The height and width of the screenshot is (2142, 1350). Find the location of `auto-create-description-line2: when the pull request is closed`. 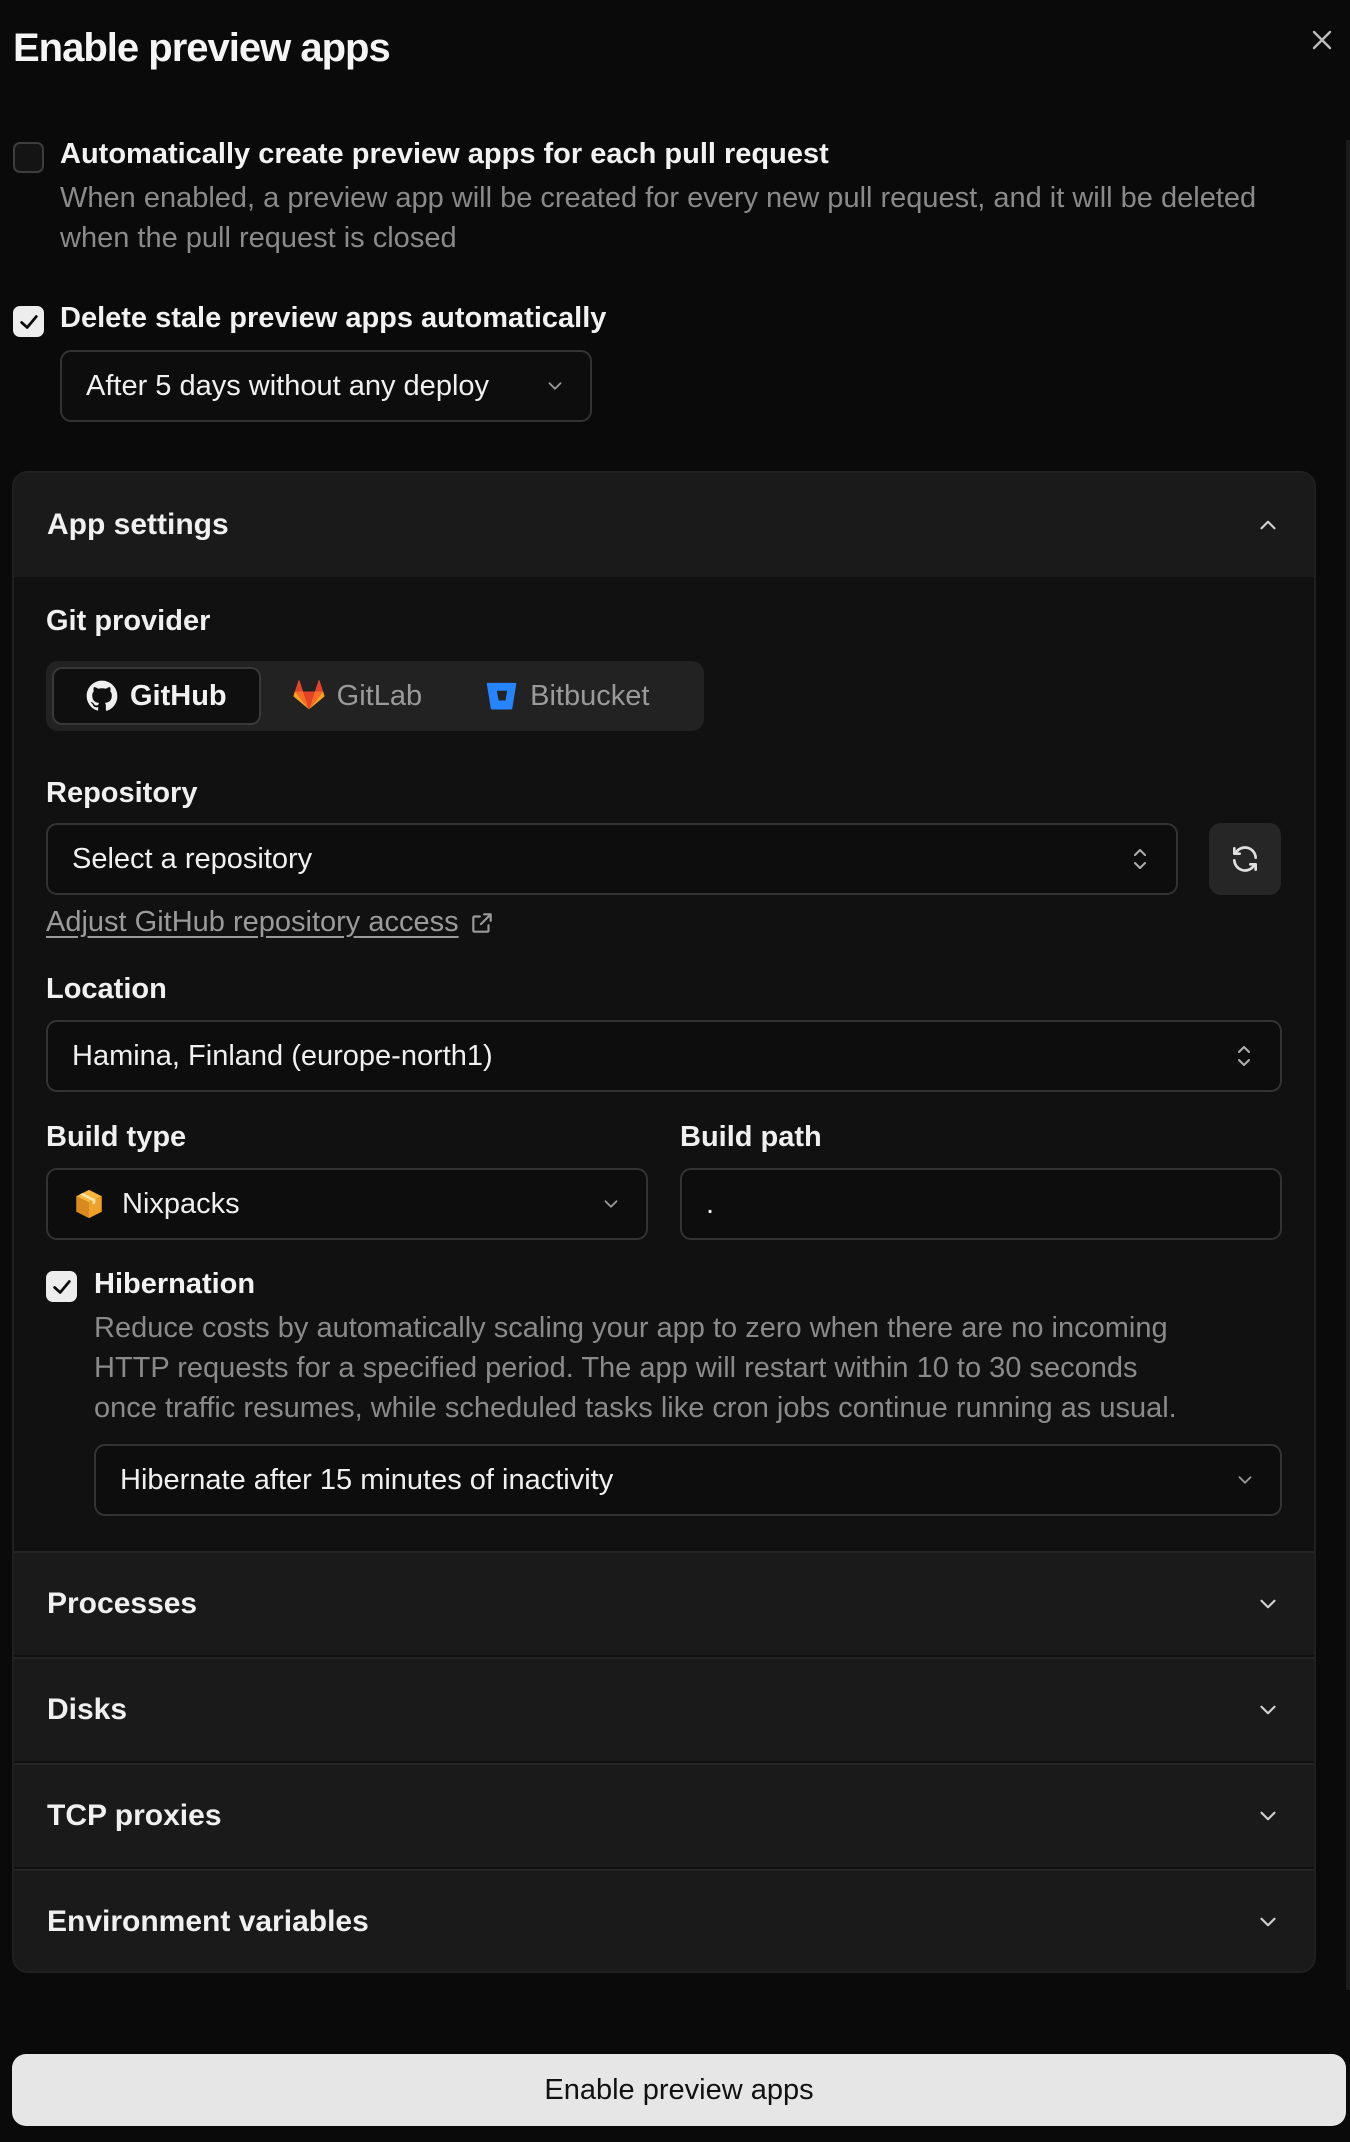

auto-create-description-line2: when the pull request is closed is located at coordinates (258, 238).